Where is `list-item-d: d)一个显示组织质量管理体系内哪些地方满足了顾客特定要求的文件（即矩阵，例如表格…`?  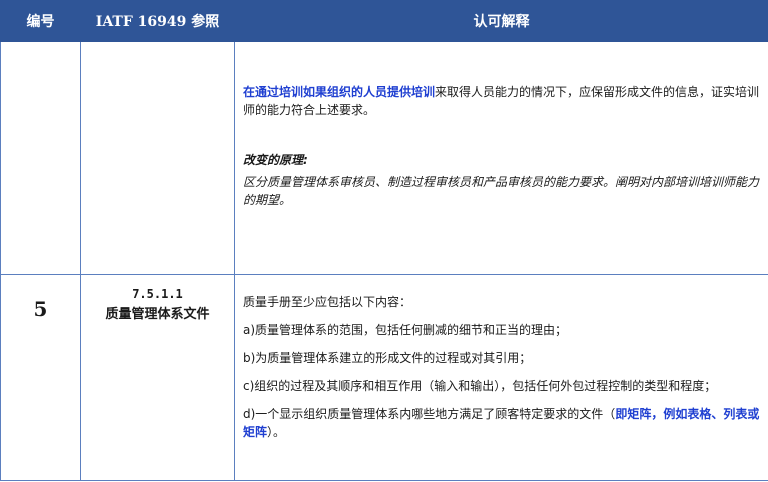 list-item-d: d)一个显示组织质量管理体系内哪些地方满足了顾客特定要求的文件（即矩阵，例如表格… is located at coordinates (501, 423).